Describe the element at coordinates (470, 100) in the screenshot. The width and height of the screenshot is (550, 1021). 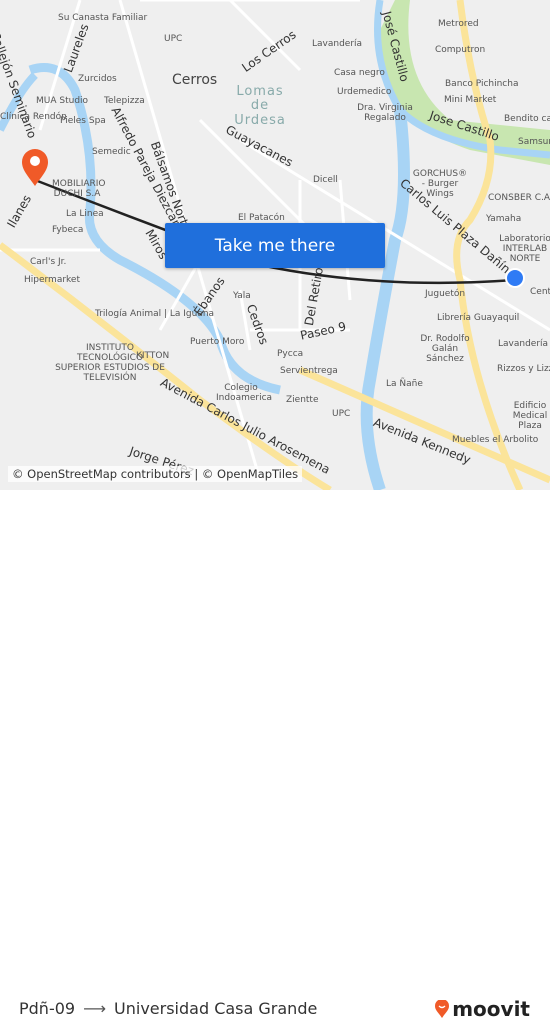
I see `poi-label: Mini Market` at that location.